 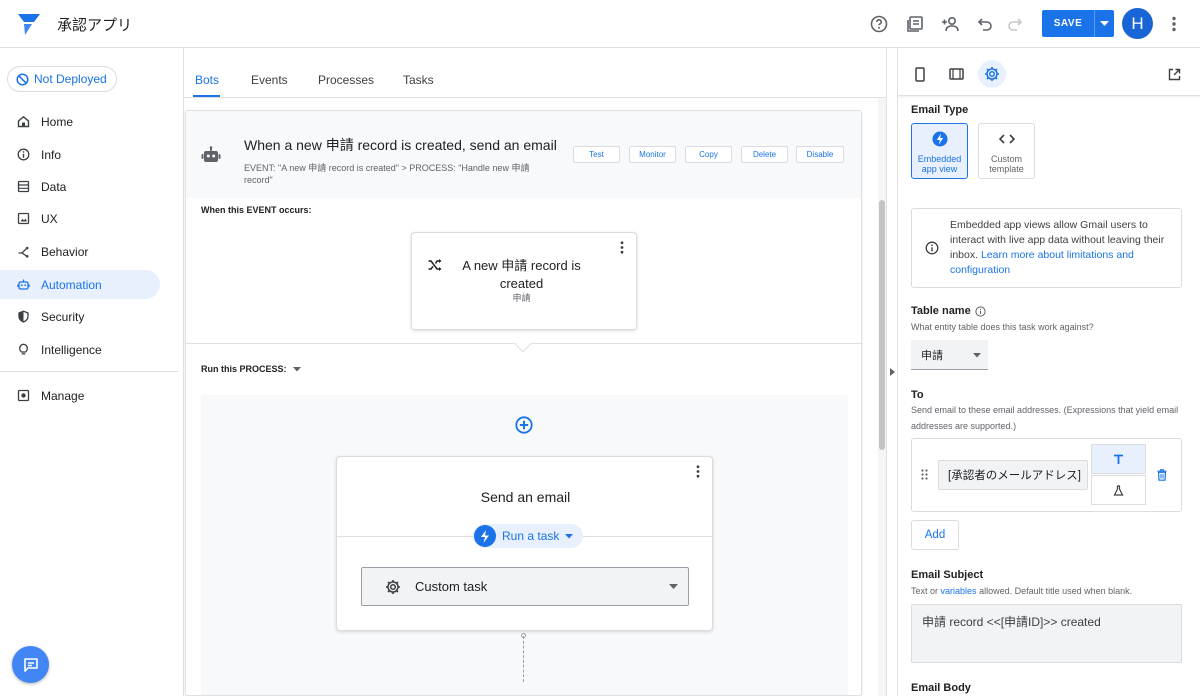 I want to click on open-external-icon, so click(x=1174, y=74).